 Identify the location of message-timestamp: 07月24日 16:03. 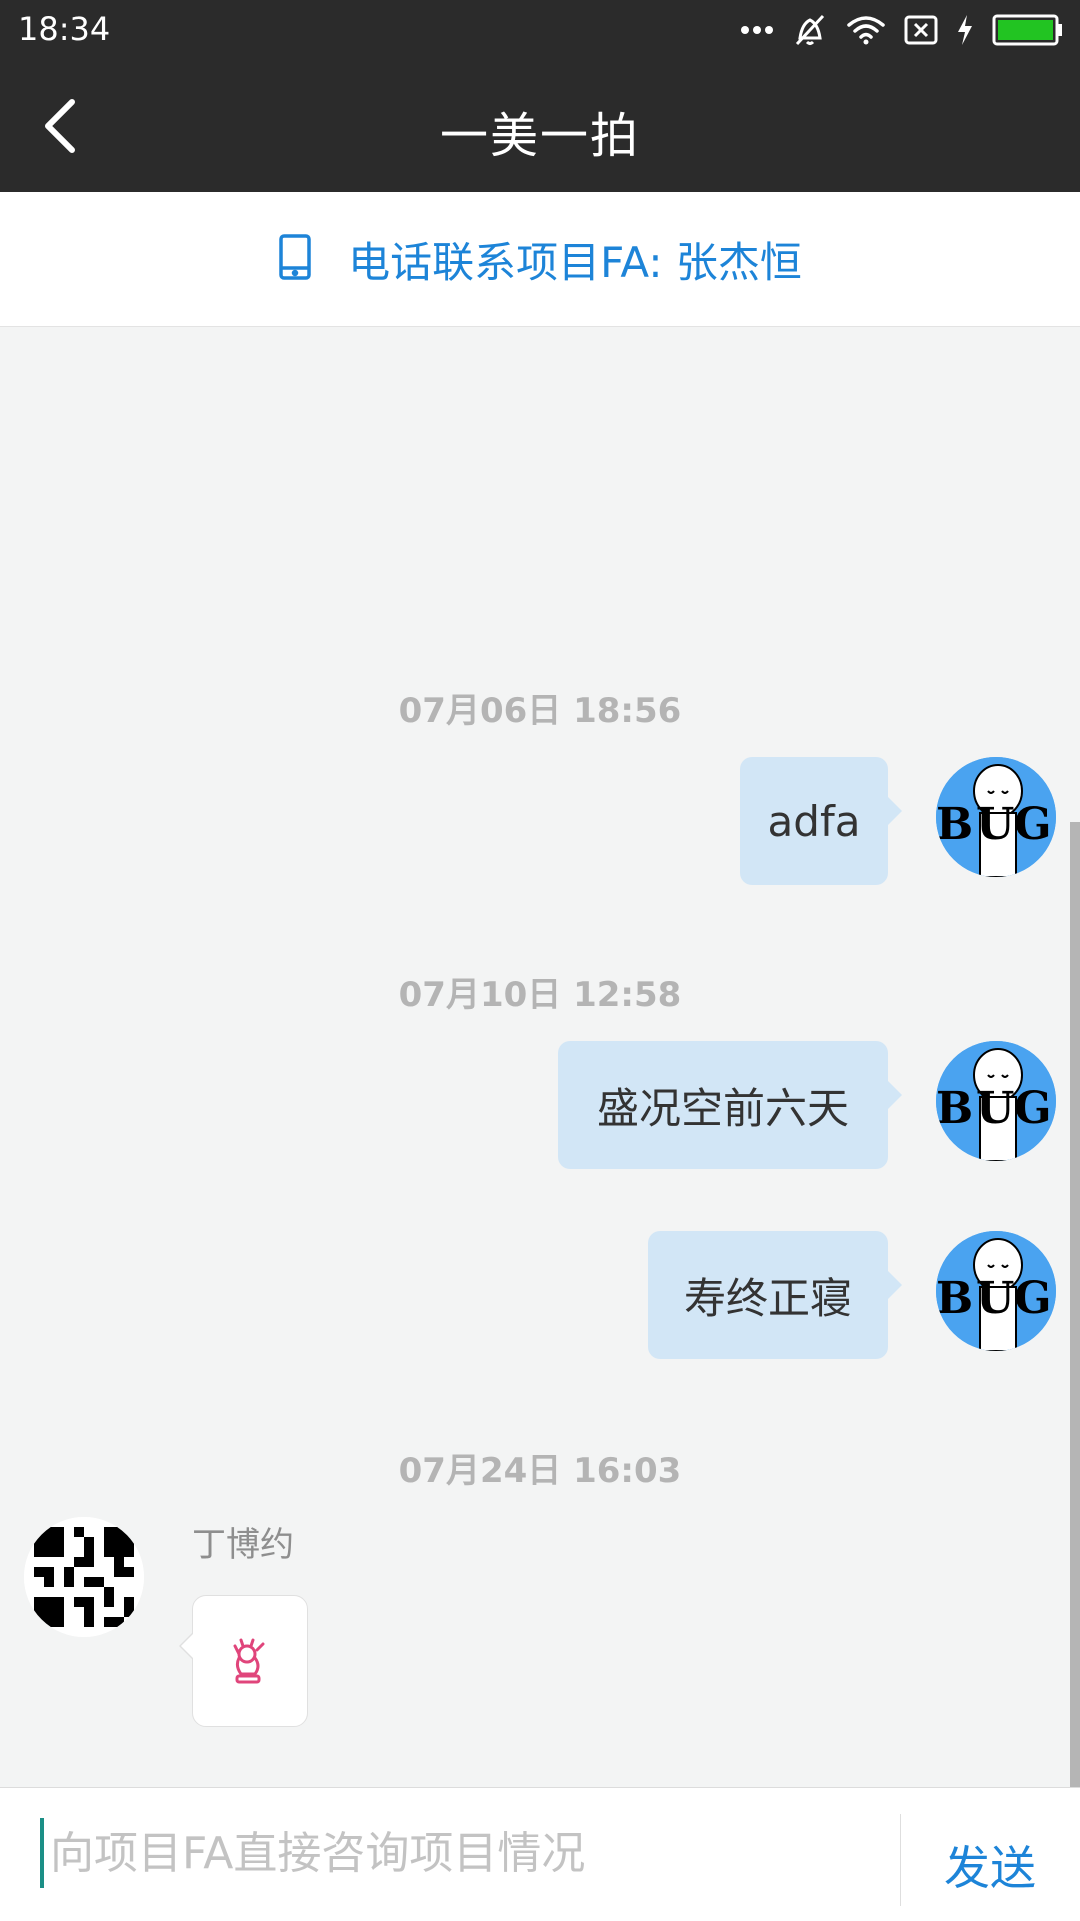
(540, 1471).